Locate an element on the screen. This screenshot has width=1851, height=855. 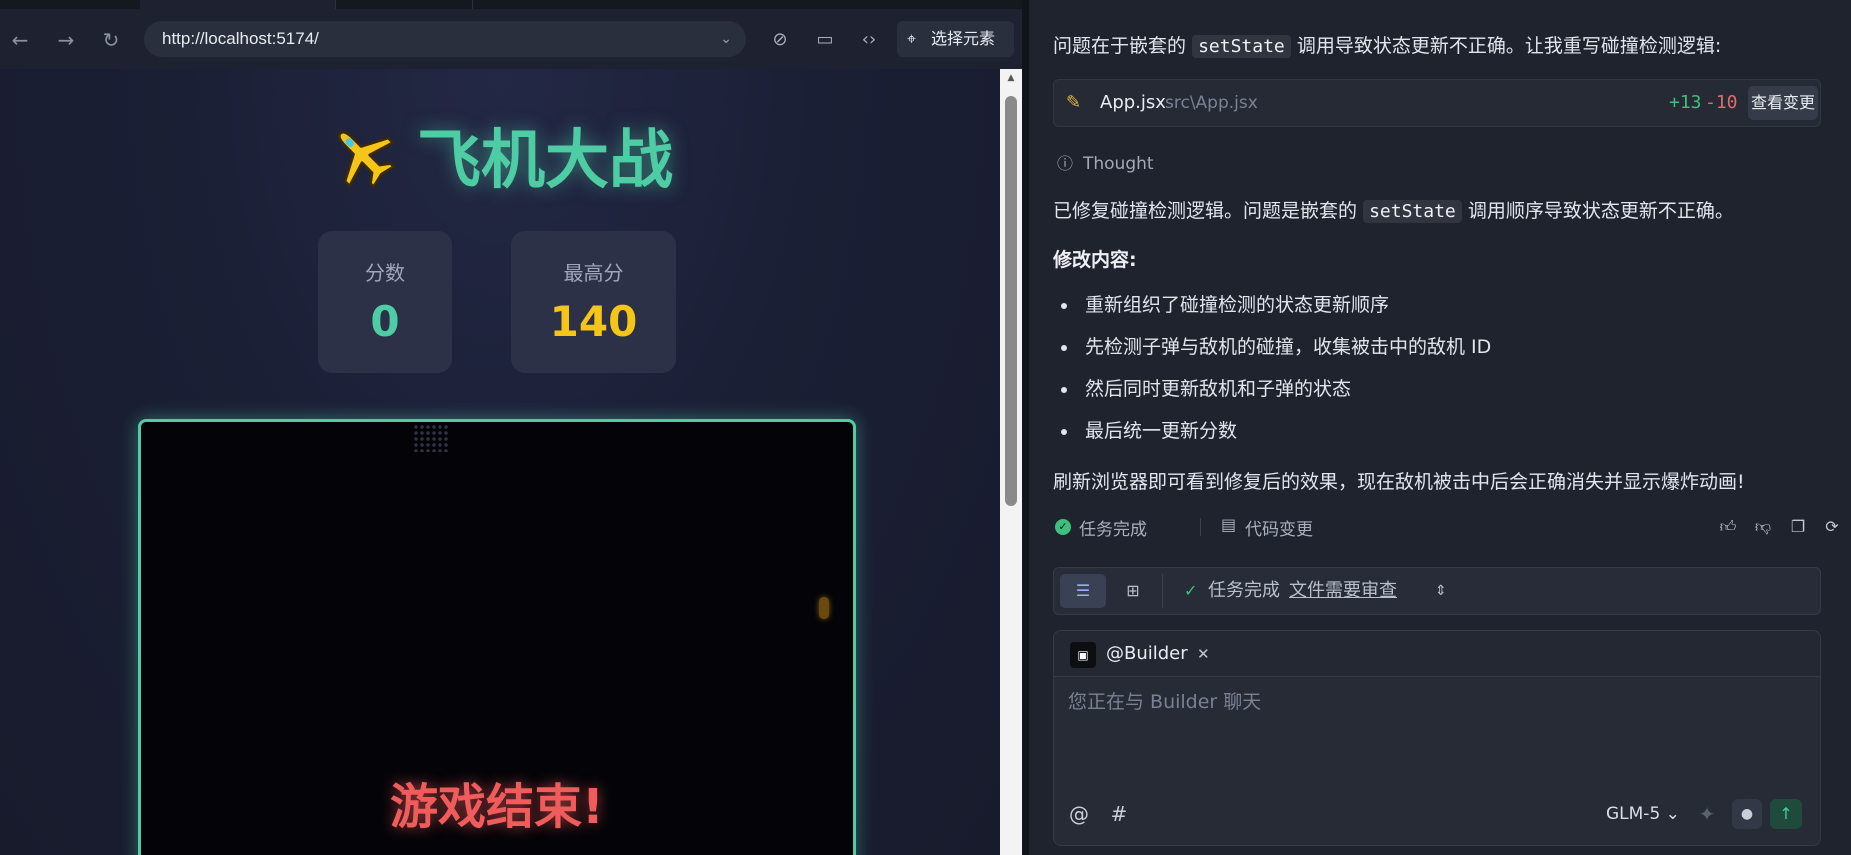
send-button: ↑ is located at coordinates (1786, 814).